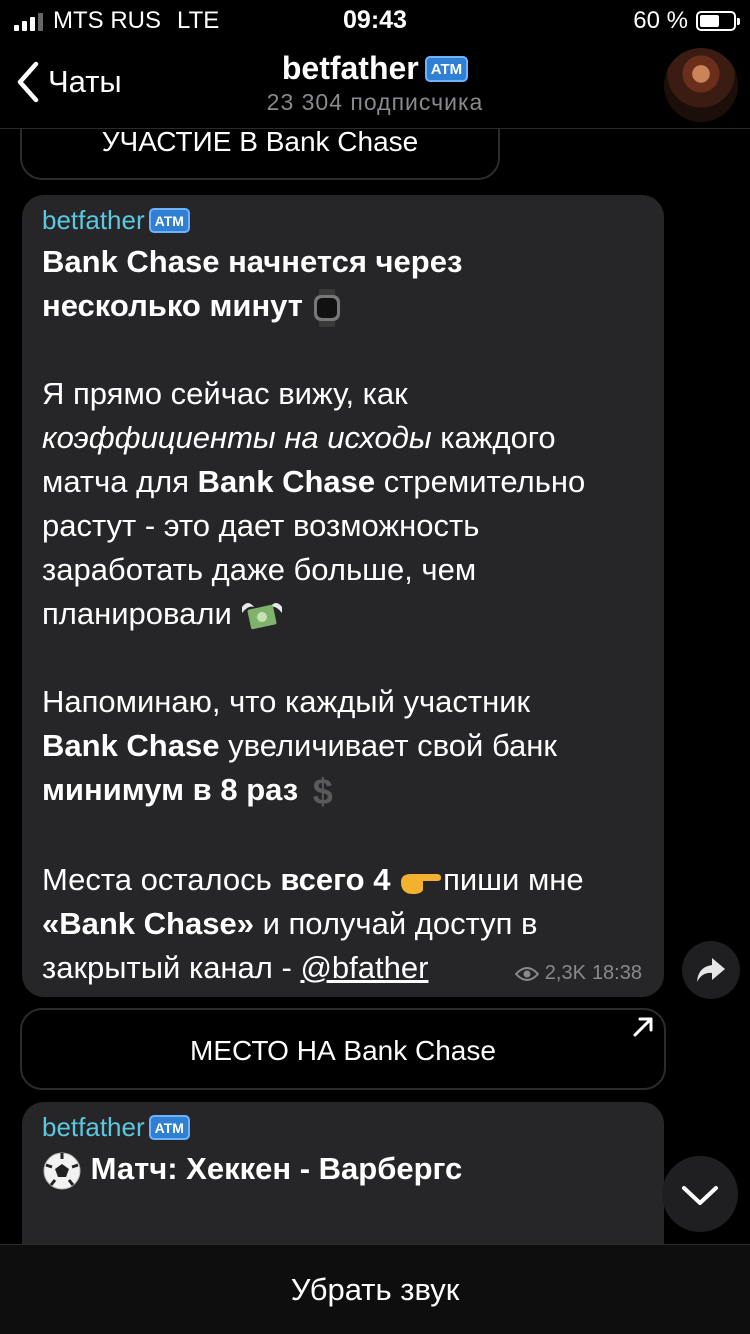  I want to click on channel-title: betfather ATM, so click(375, 68).